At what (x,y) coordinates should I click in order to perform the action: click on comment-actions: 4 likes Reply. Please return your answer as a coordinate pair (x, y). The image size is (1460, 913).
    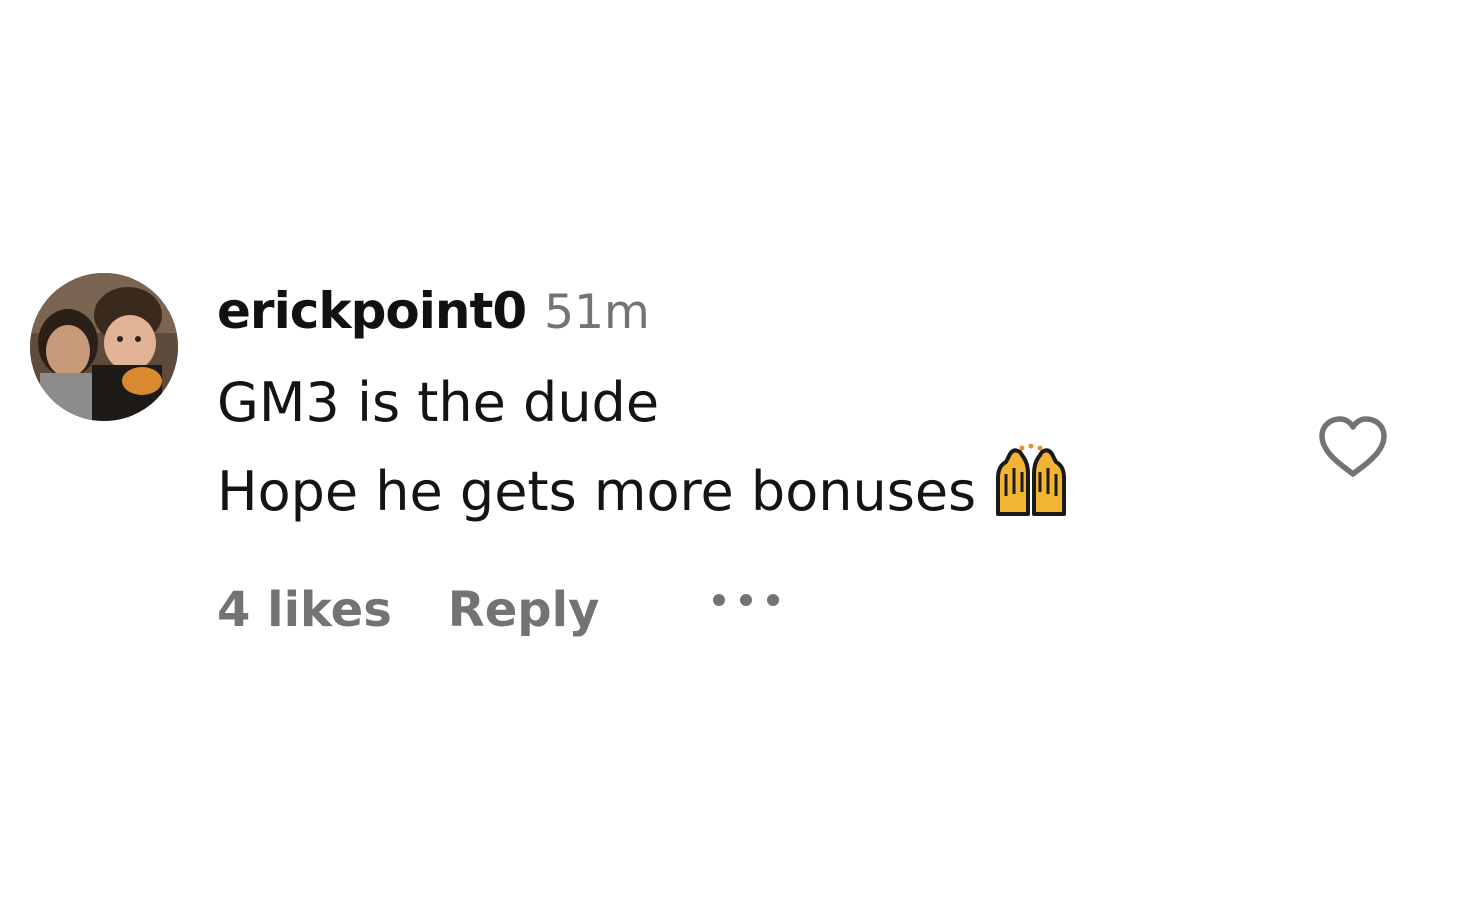
    Looking at the image, I should click on (500, 610).